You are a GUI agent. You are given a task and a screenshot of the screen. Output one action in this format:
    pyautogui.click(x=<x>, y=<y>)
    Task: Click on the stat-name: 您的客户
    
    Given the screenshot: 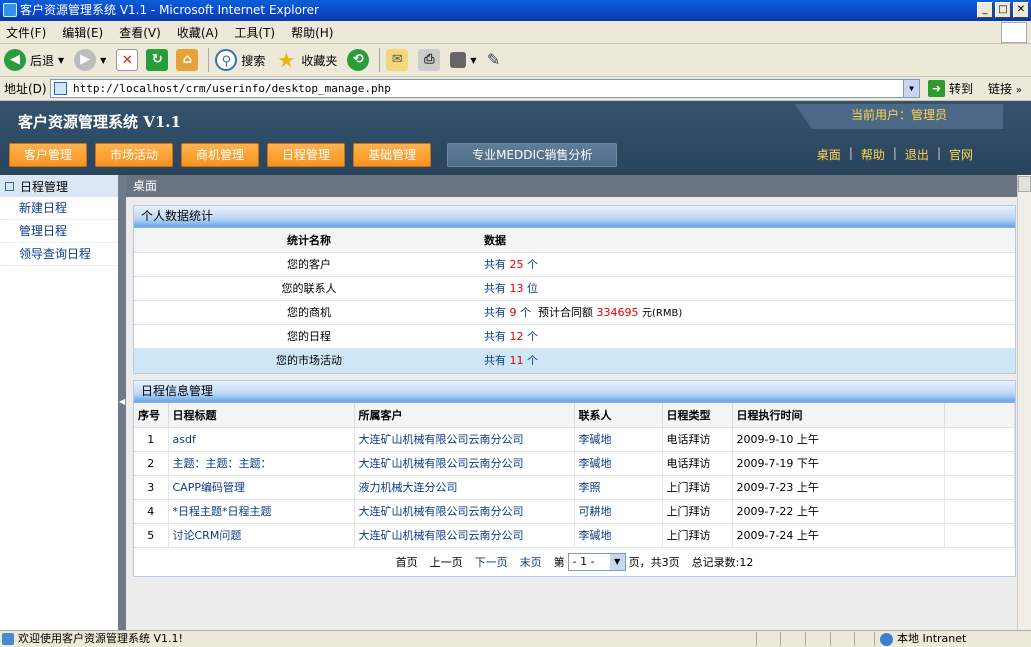 What is the action you would take?
    pyautogui.click(x=309, y=264)
    